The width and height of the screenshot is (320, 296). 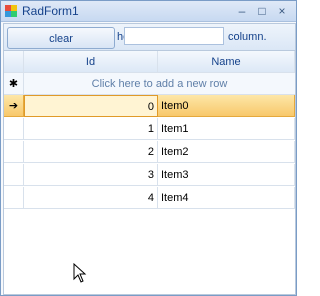 What do you see at coordinates (91, 198) in the screenshot?
I see `id-cell: 4` at bounding box center [91, 198].